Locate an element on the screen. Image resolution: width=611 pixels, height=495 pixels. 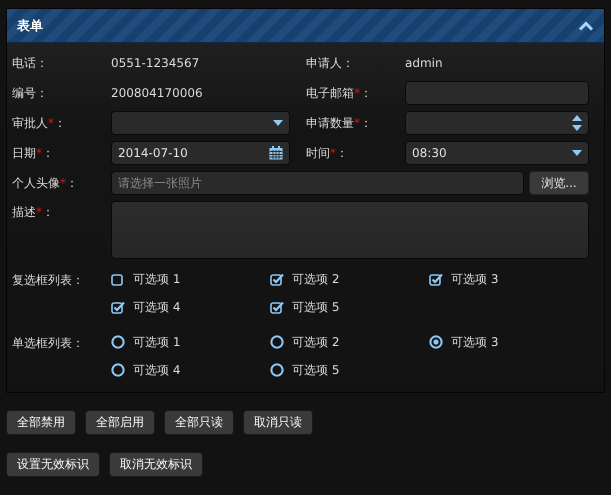
collapse-chevron-icon is located at coordinates (586, 25).